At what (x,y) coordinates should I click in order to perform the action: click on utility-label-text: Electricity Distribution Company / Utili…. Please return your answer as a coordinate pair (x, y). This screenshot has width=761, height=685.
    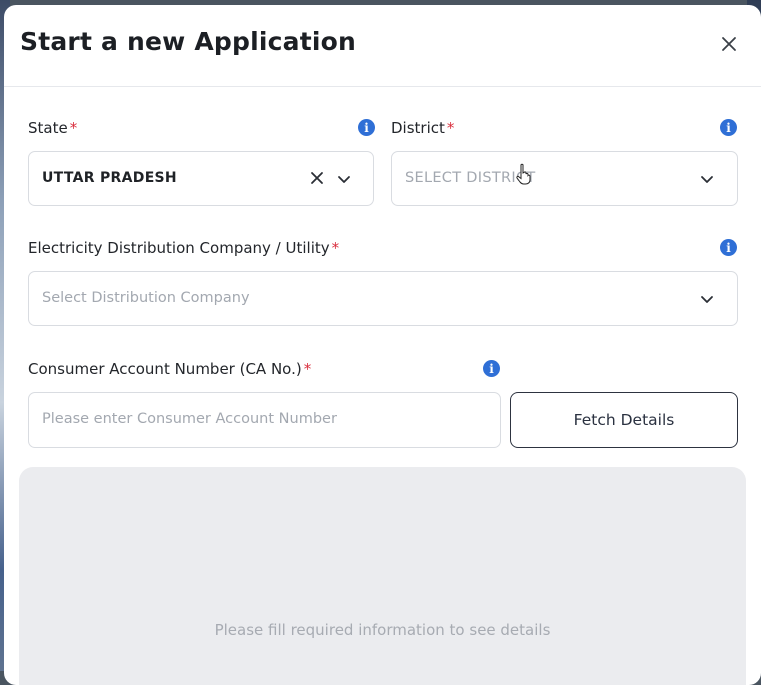
    Looking at the image, I should click on (179, 248).